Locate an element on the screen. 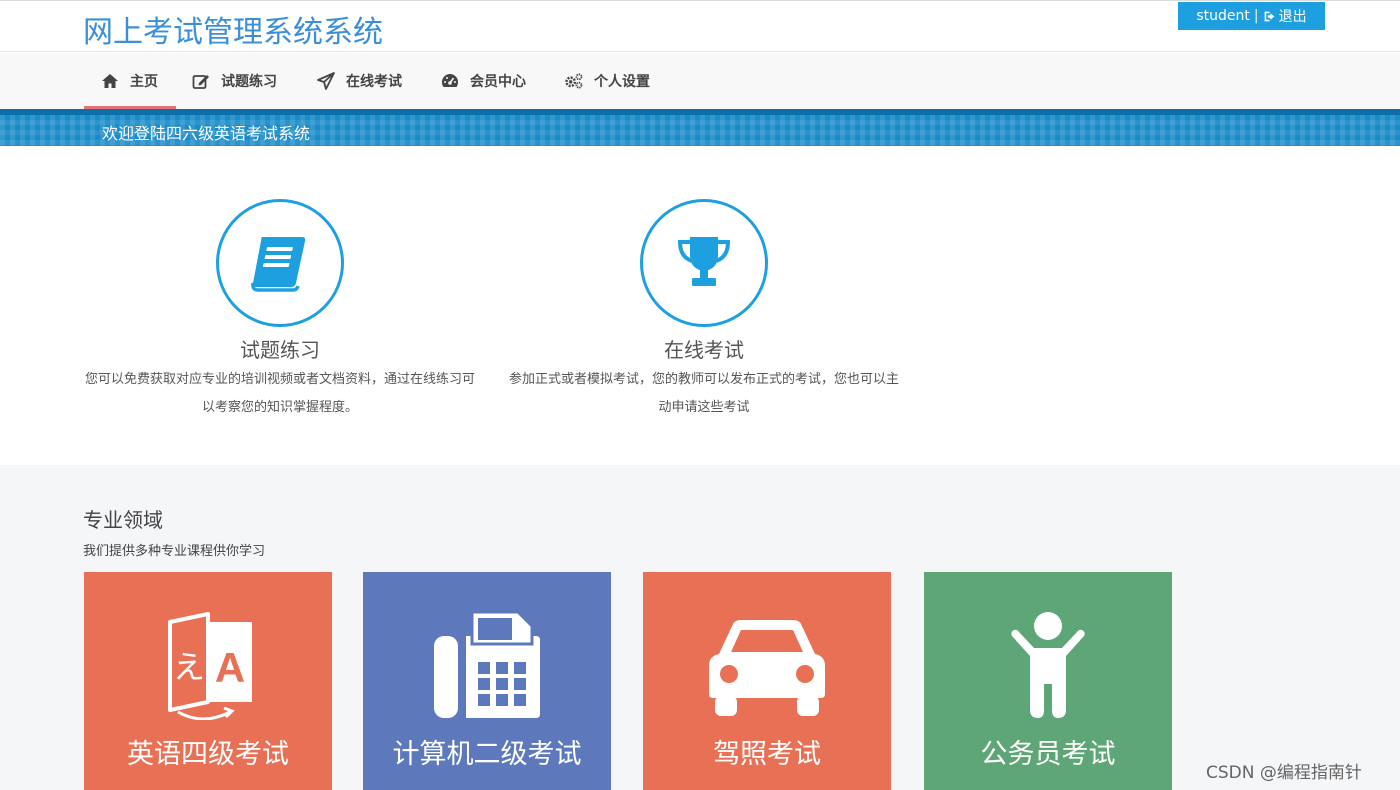  exam-feature-circle is located at coordinates (704, 263).